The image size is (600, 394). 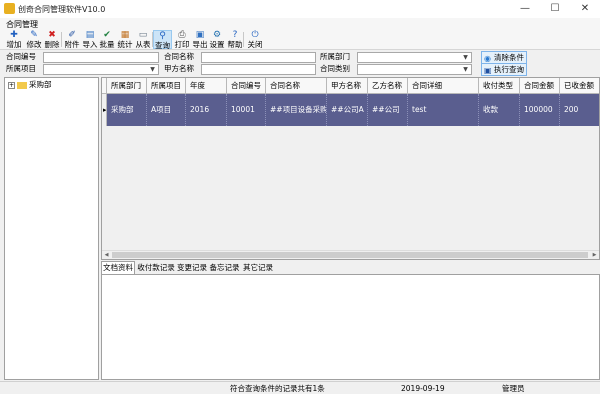 I want to click on plus-icon: ✚, so click(x=14, y=35).